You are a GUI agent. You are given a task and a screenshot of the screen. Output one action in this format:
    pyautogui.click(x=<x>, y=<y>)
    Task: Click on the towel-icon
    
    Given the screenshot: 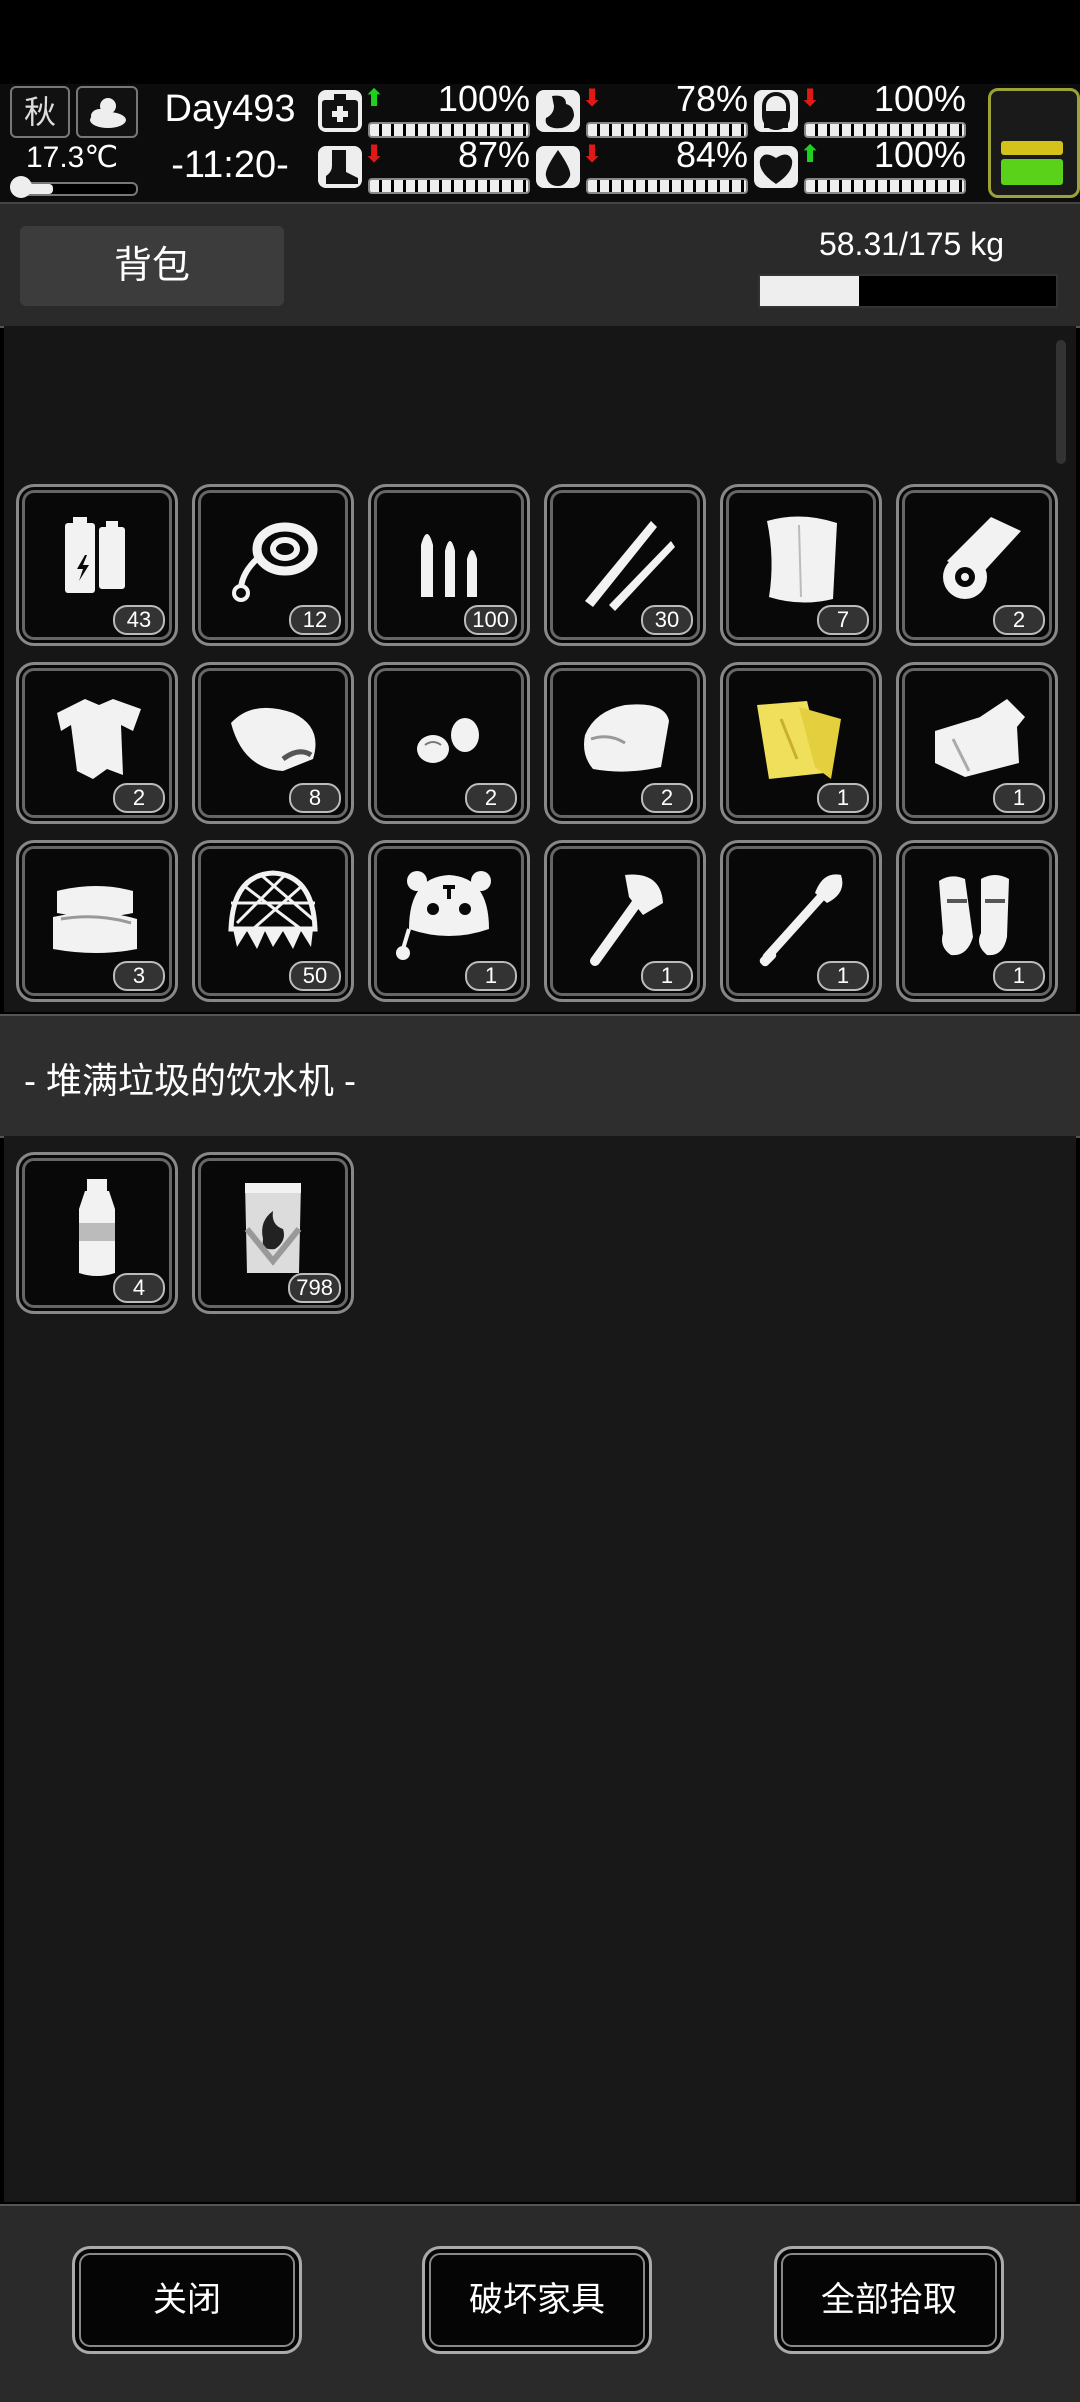 What is the action you would take?
    pyautogui.click(x=626, y=738)
    